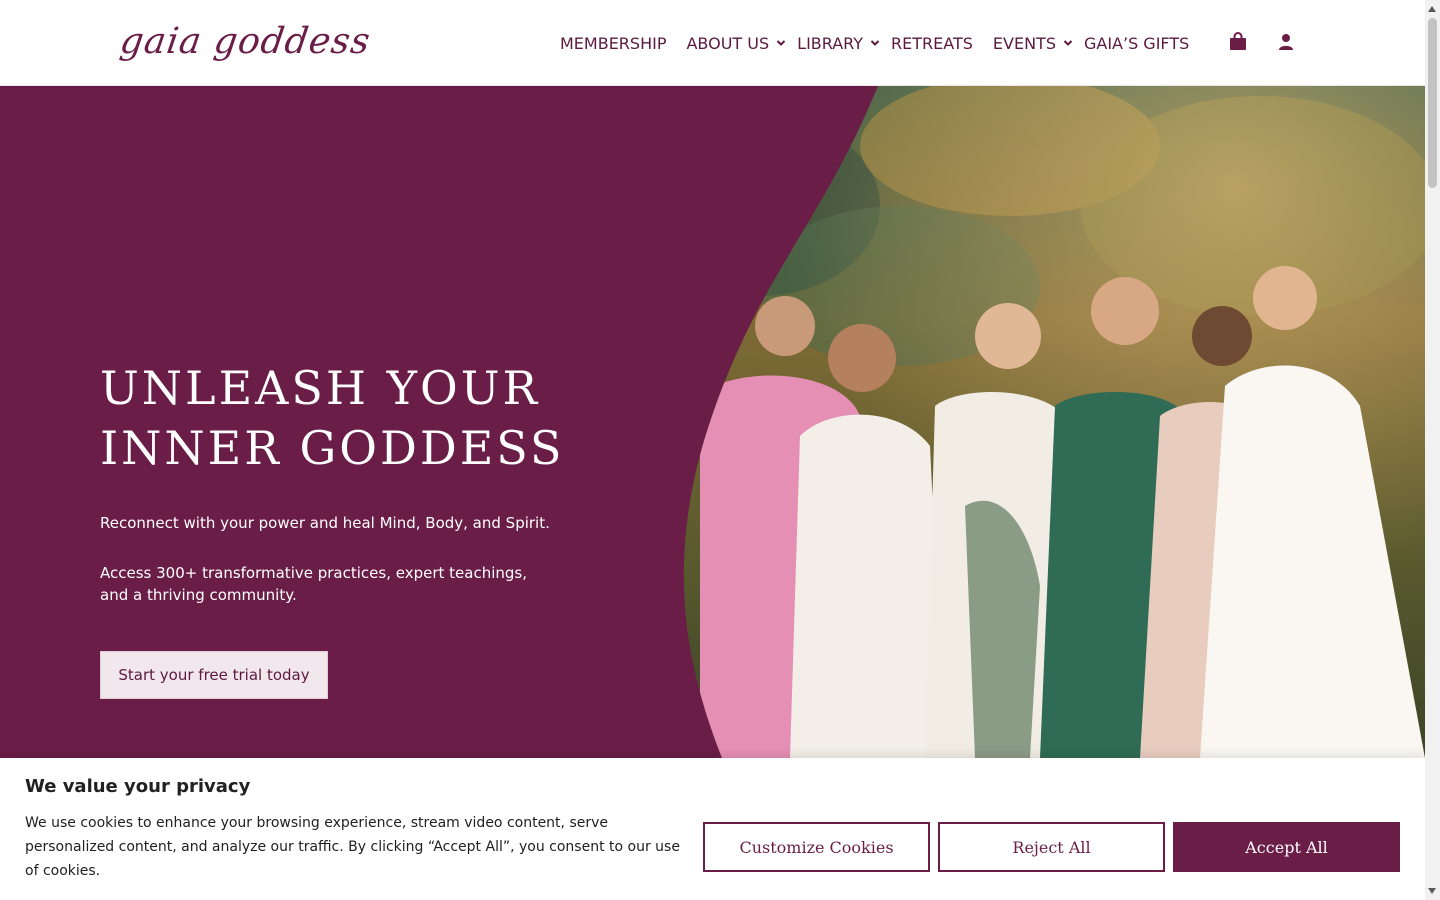 This screenshot has height=900, width=1440. I want to click on hero-title-line-2: INNER GODDESS, so click(332, 448).